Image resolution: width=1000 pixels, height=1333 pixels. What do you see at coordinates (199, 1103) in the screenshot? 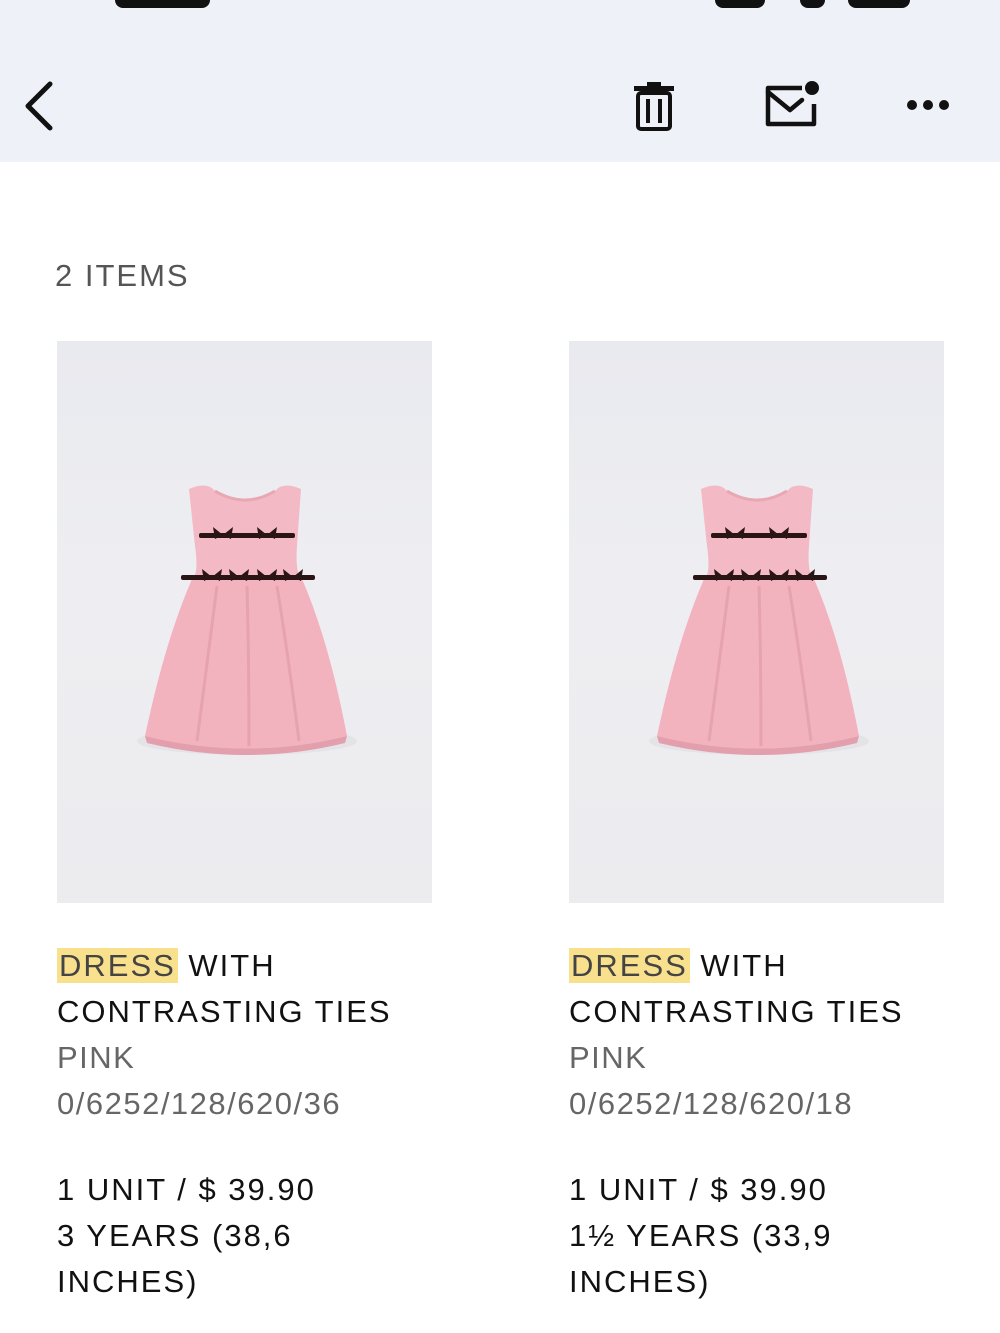
I see `product-reference: 0/6252/128/620/36` at bounding box center [199, 1103].